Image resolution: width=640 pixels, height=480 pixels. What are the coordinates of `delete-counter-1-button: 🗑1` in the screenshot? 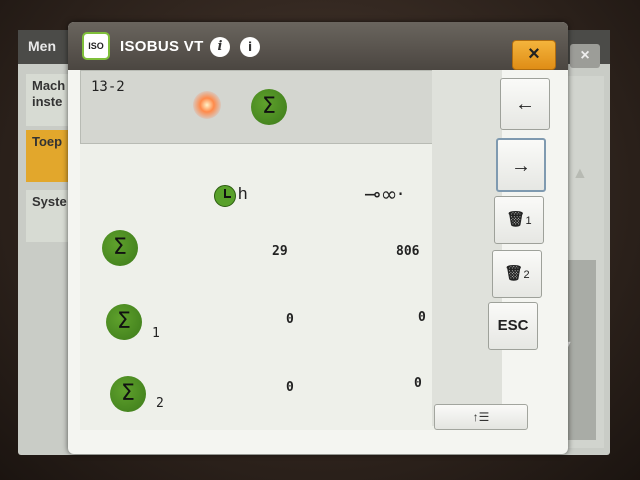 It's located at (519, 220).